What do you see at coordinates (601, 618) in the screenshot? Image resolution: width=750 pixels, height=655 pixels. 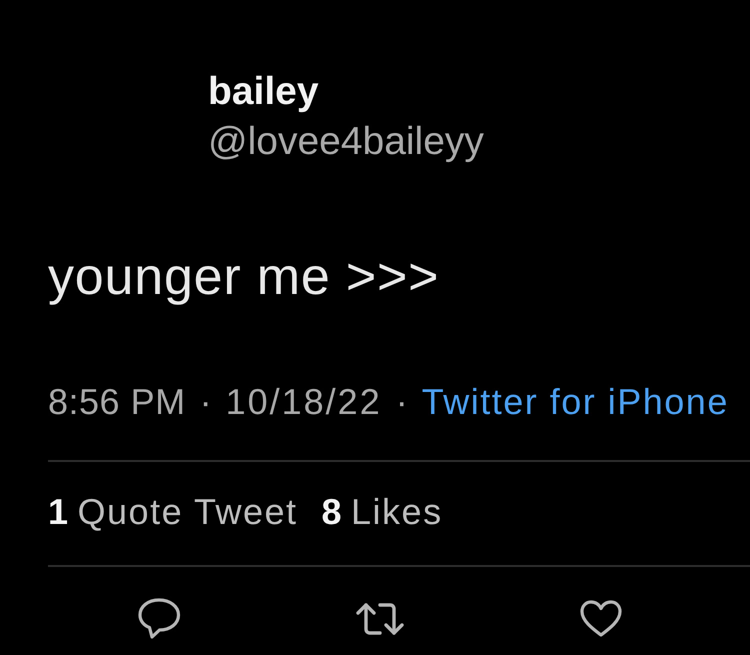 I see `heart-icon` at bounding box center [601, 618].